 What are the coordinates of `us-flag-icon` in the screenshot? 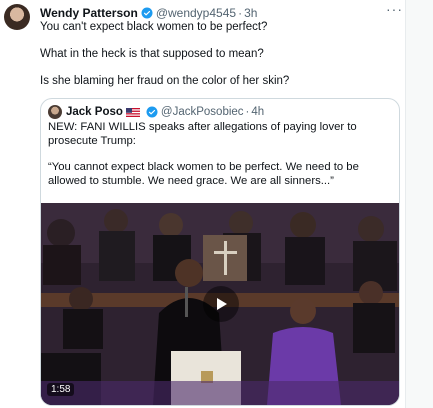 It's located at (132, 112).